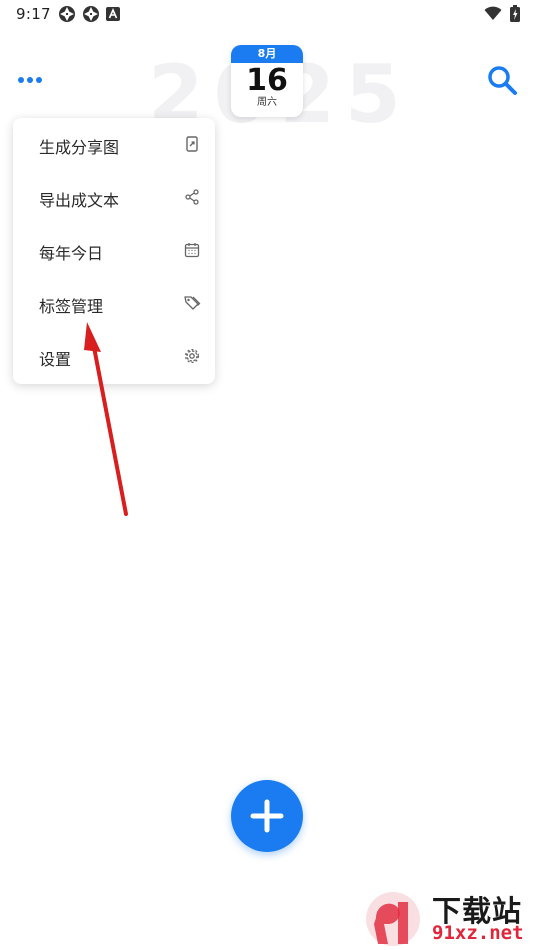 This screenshot has width=534, height=950. What do you see at coordinates (478, 933) in the screenshot?
I see `watermark-url: 91xz.net` at bounding box center [478, 933].